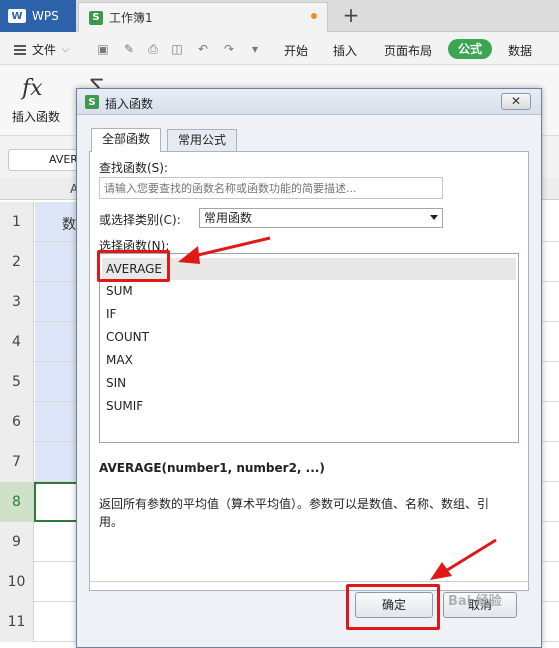  Describe the element at coordinates (126, 140) in the screenshot. I see `tab-all-functions: 全部函数` at that location.